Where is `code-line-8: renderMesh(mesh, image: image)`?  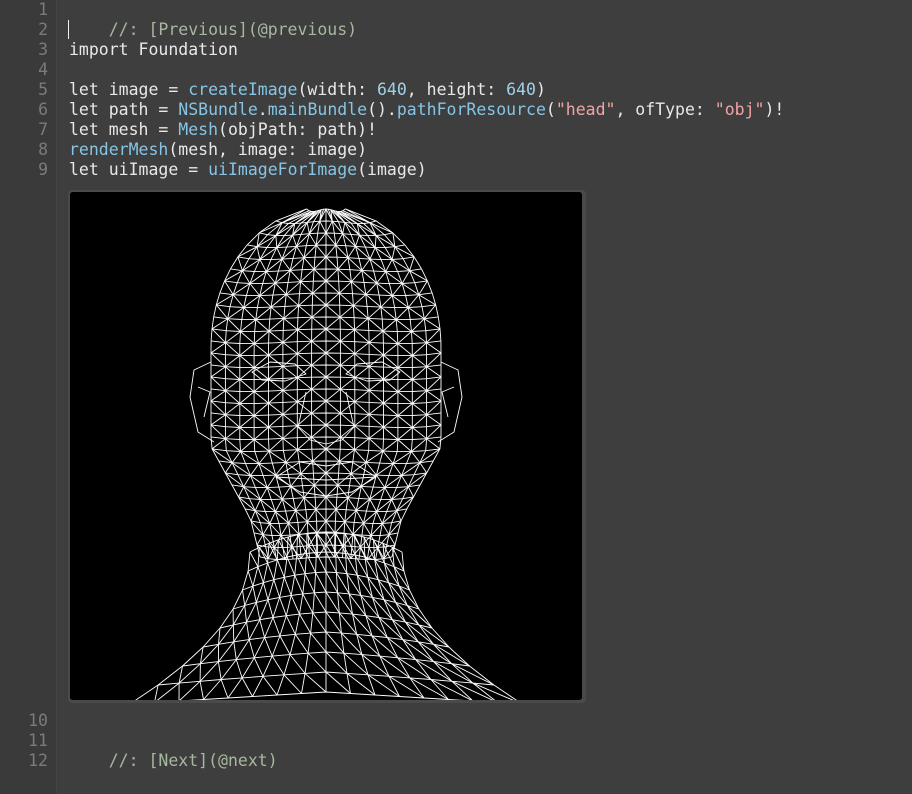
code-line-8: renderMesh(mesh, image: image) is located at coordinates (218, 150).